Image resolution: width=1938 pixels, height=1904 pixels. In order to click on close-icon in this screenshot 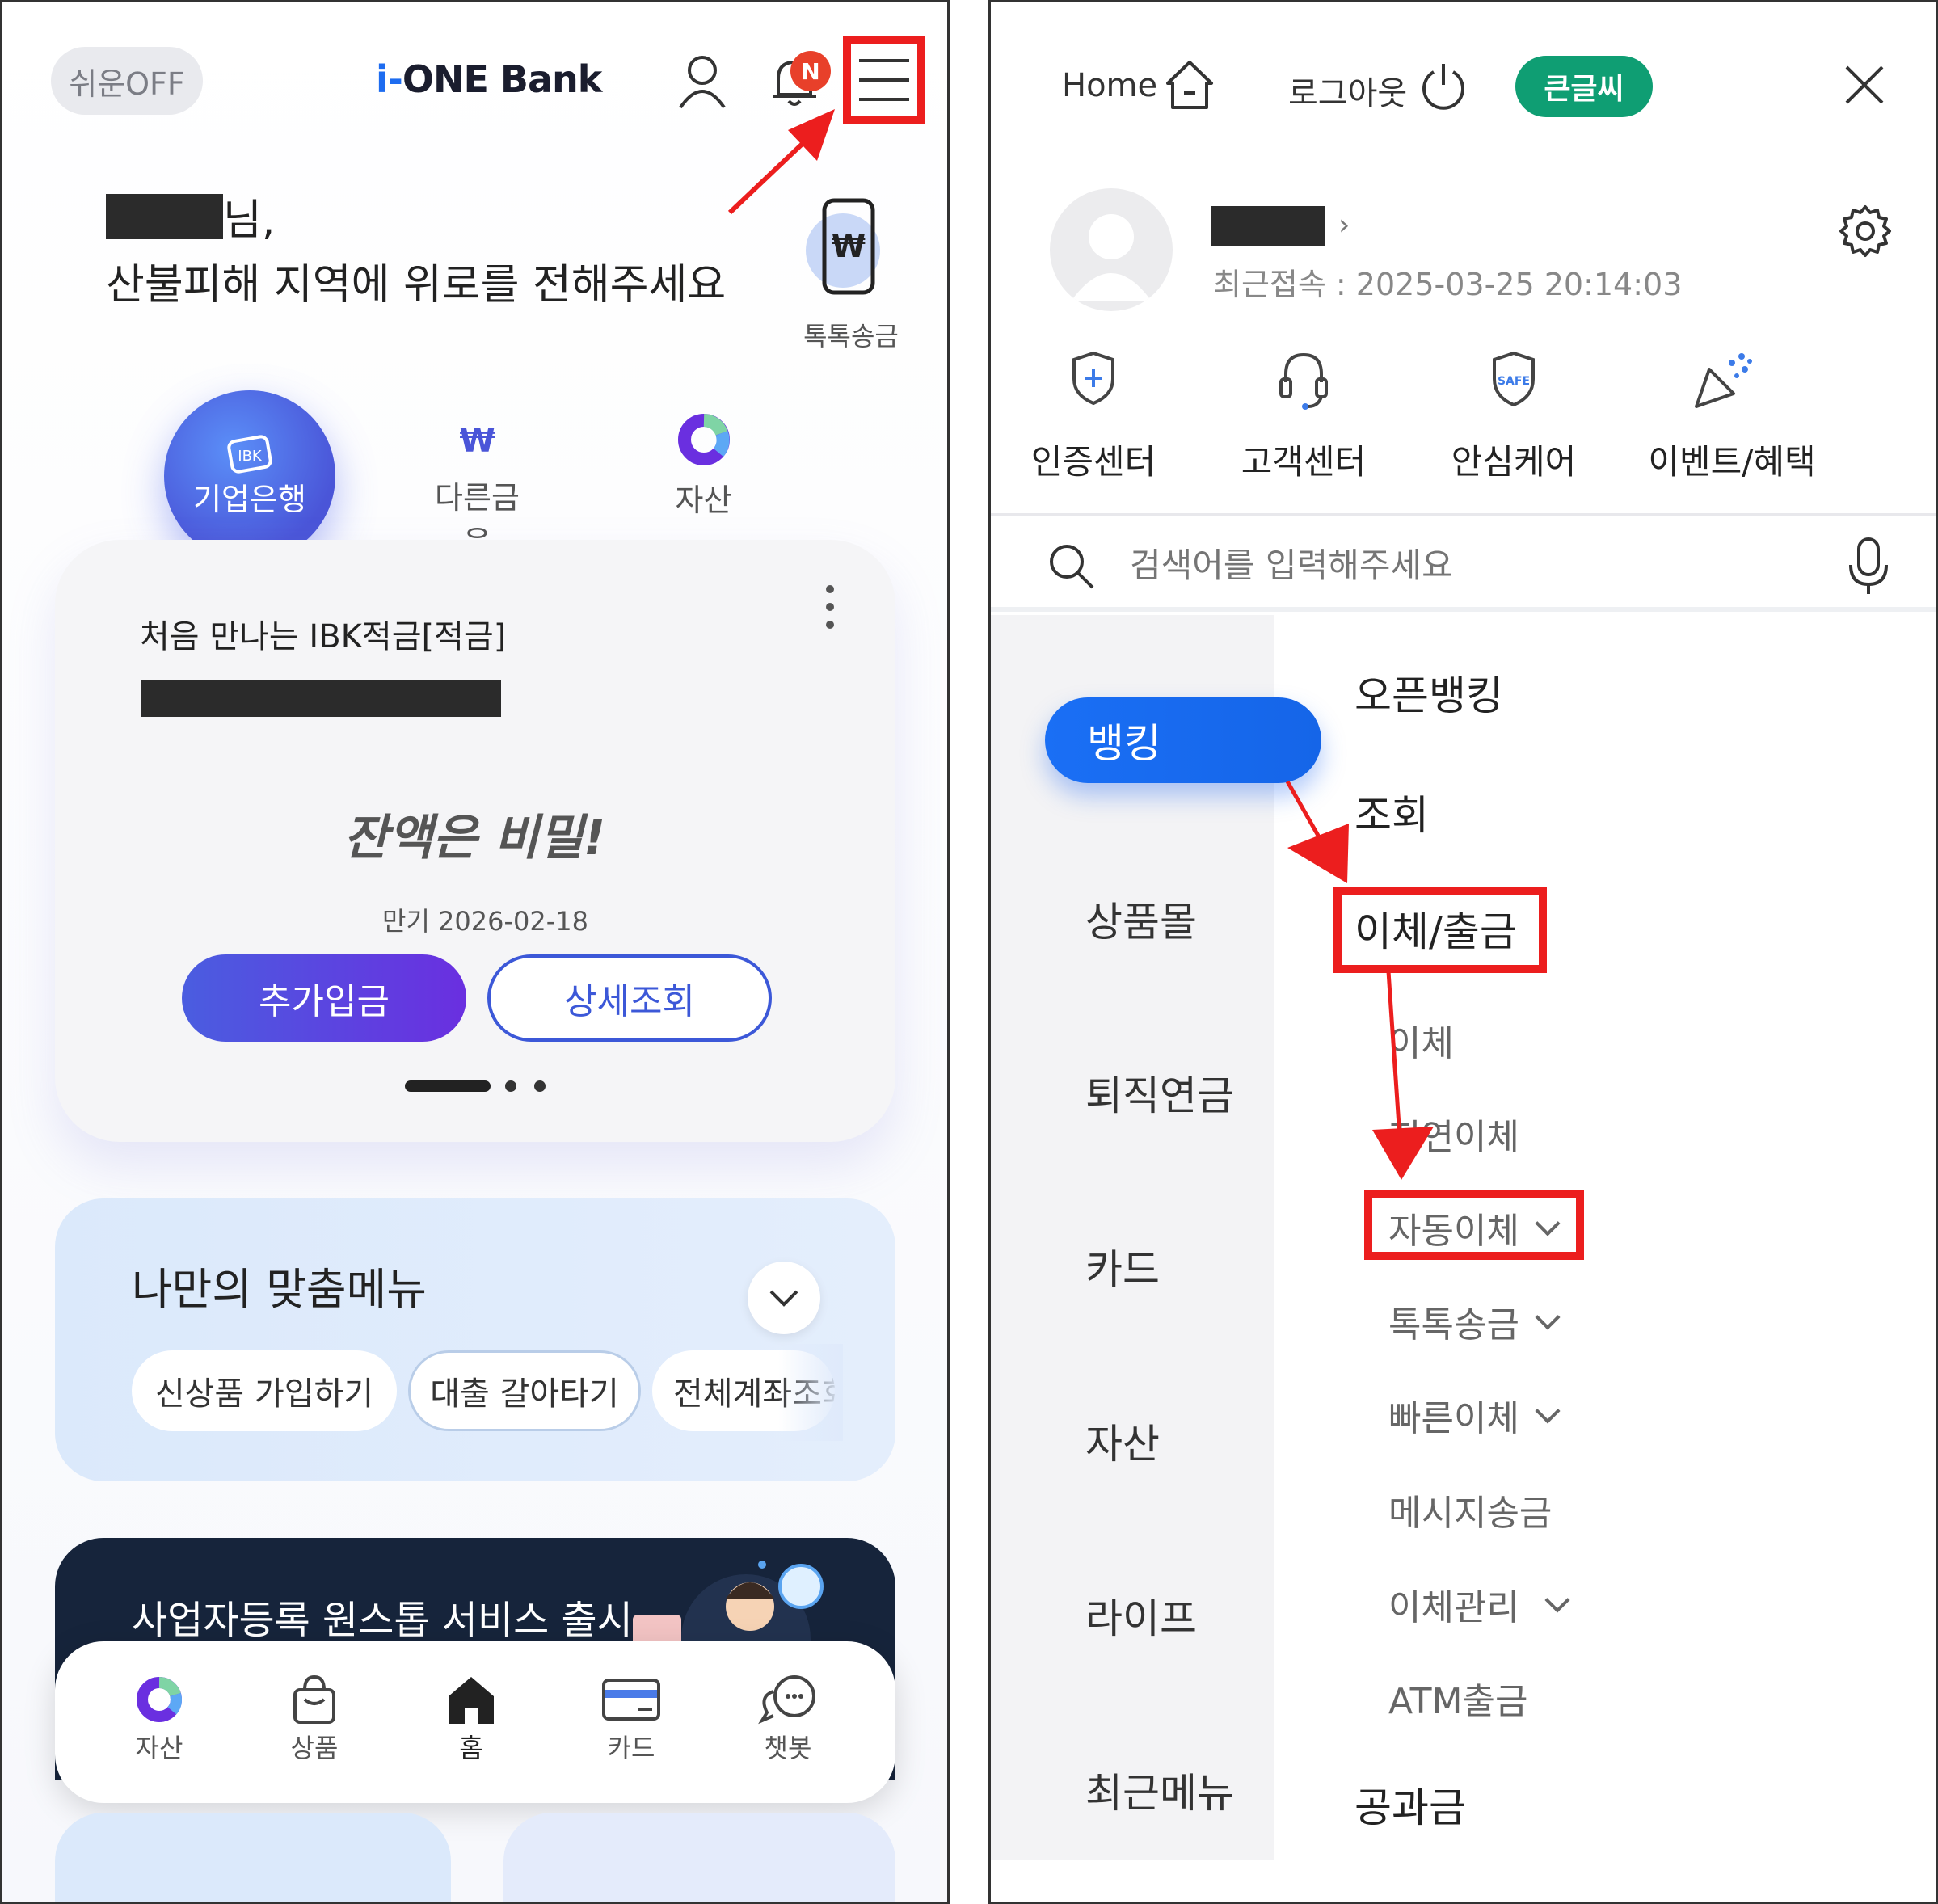, I will do `click(1864, 85)`.